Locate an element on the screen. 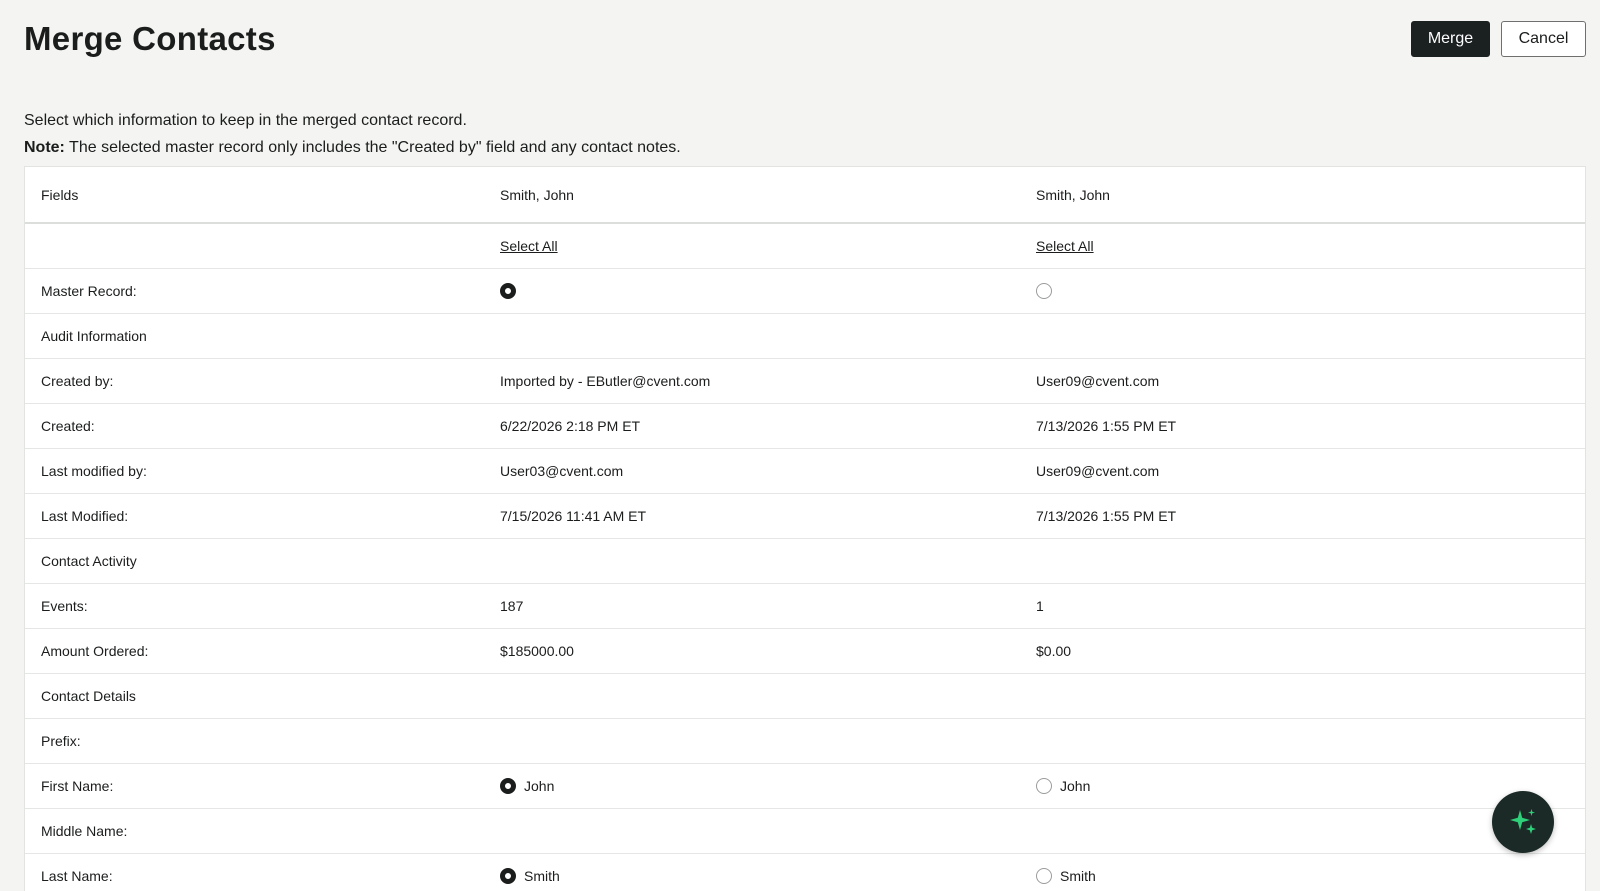 Image resolution: width=1600 pixels, height=891 pixels. field-label: Master Record: is located at coordinates (89, 291).